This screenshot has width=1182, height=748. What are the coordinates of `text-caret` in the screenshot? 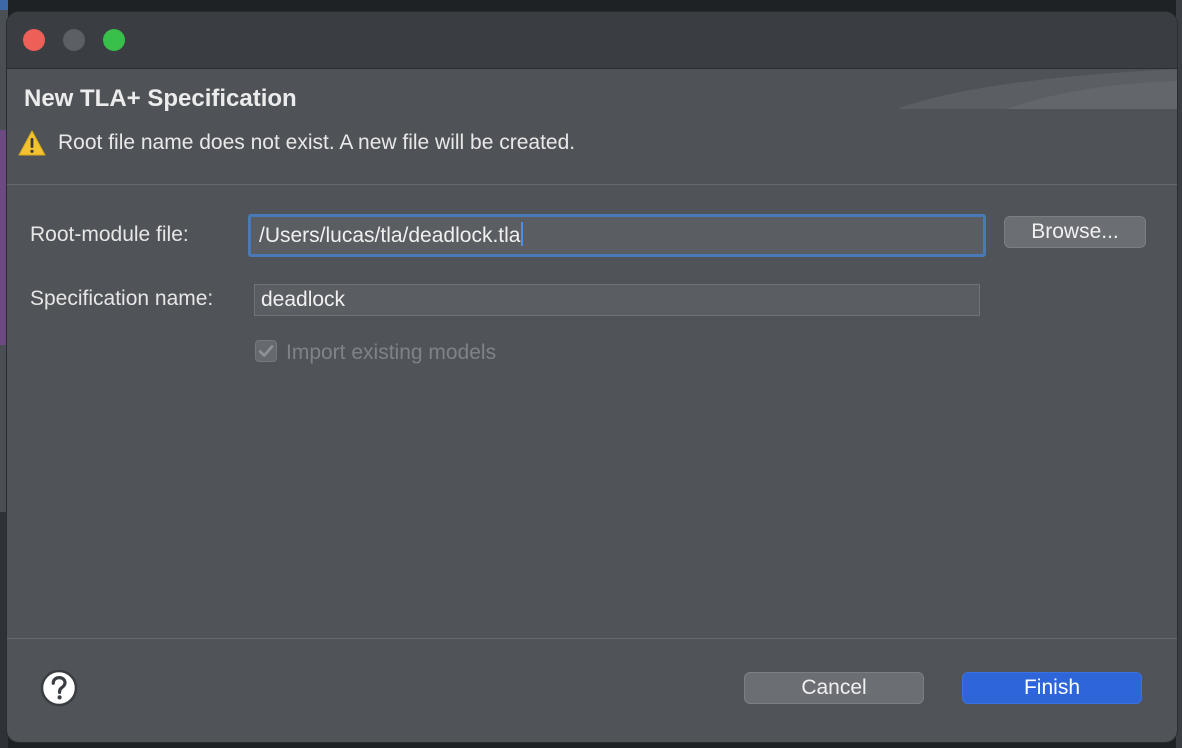 It's located at (522, 234).